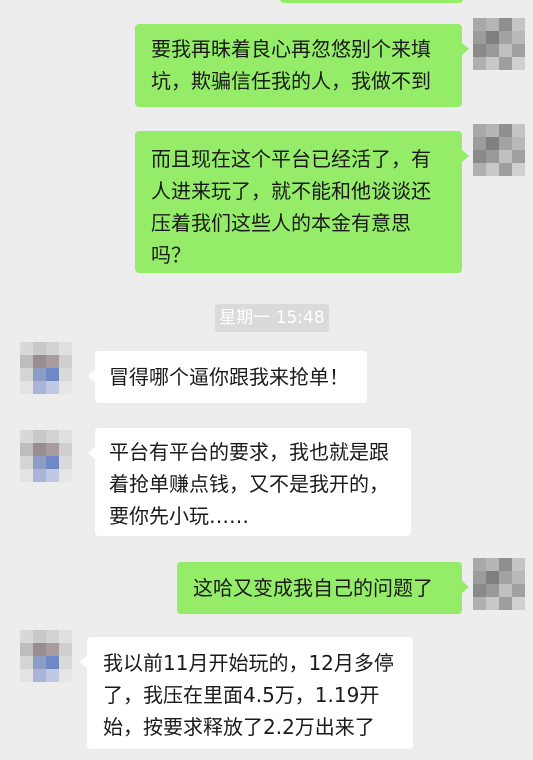  I want to click on previous-message-bubble-edge, so click(371, 1).